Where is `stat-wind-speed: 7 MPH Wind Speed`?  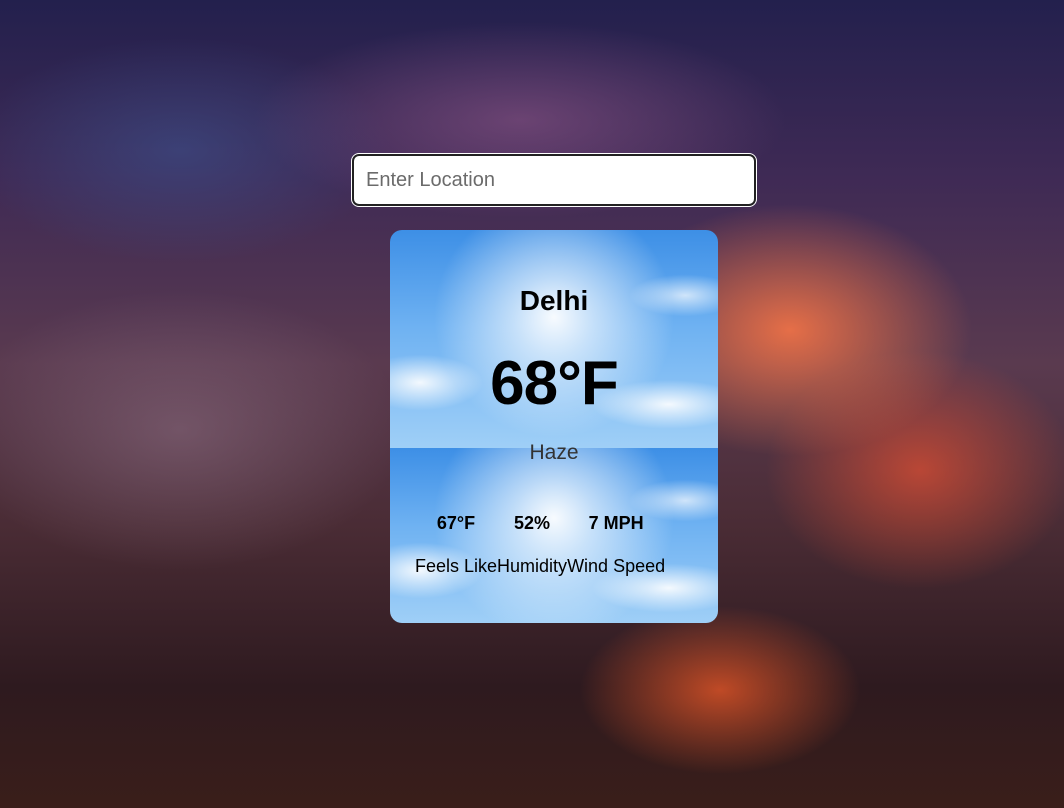 stat-wind-speed: 7 MPH Wind Speed is located at coordinates (616, 544).